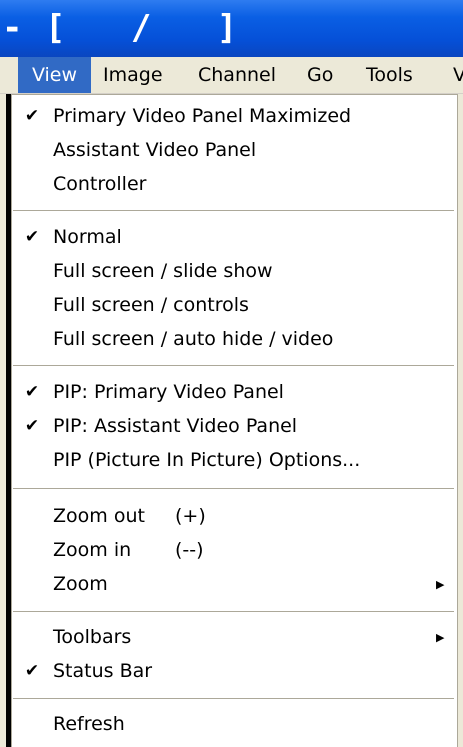 The image size is (463, 747). What do you see at coordinates (234, 237) in the screenshot?
I see `menu-item-normal: ✔ Normal` at bounding box center [234, 237].